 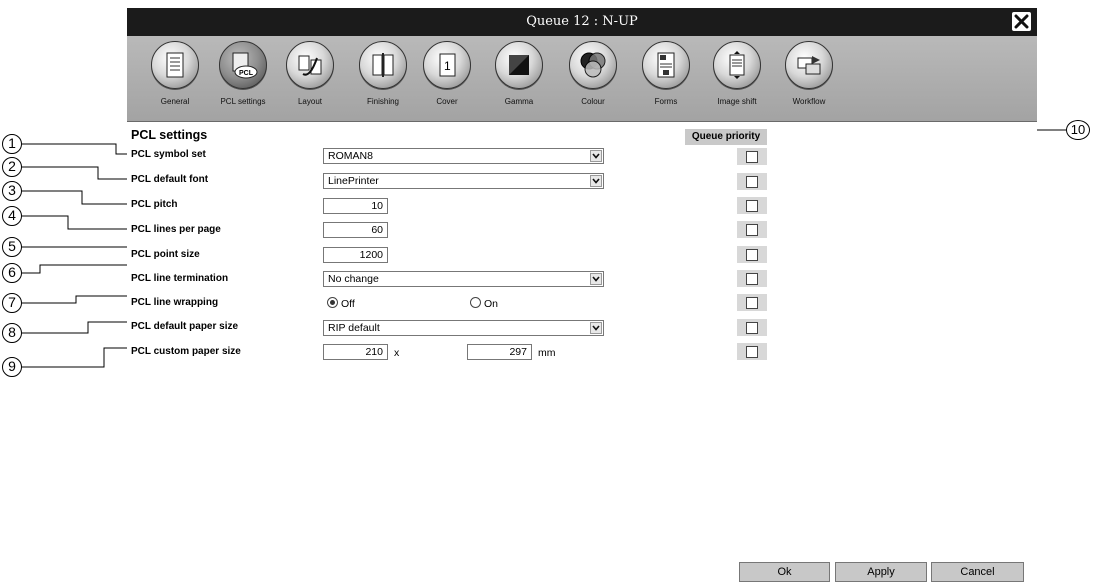 I want to click on radio-on: On, so click(x=484, y=304).